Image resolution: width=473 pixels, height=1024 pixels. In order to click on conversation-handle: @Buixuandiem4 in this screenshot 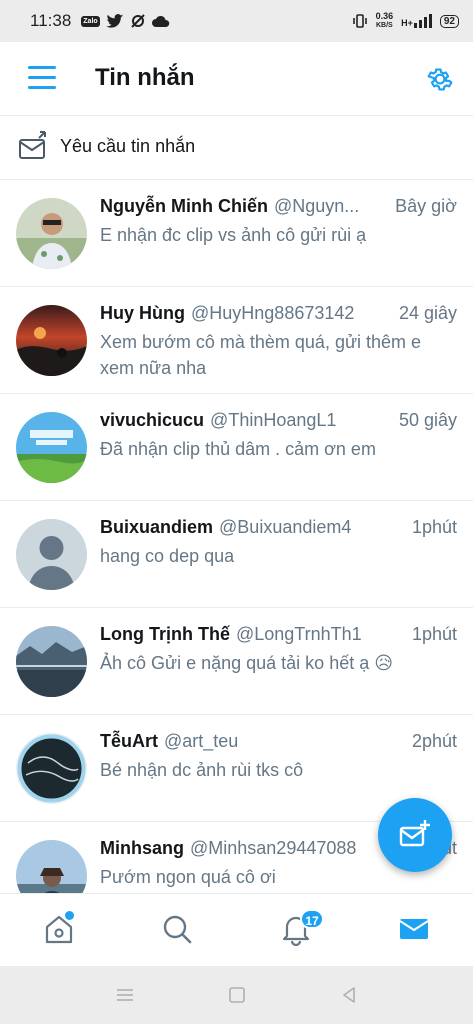, I will do `click(285, 527)`.